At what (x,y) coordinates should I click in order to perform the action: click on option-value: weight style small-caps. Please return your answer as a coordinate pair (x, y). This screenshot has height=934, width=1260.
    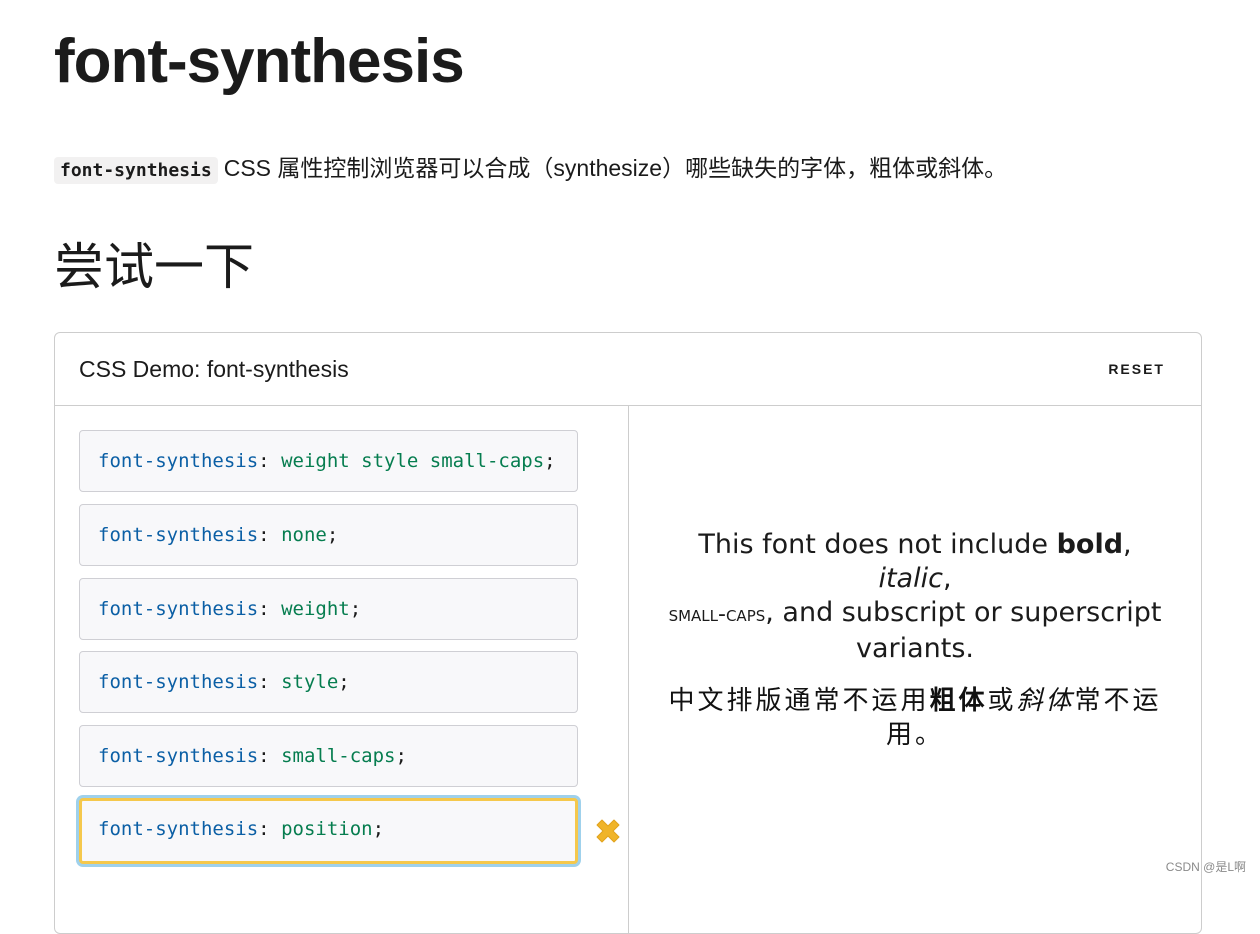
    Looking at the image, I should click on (413, 461).